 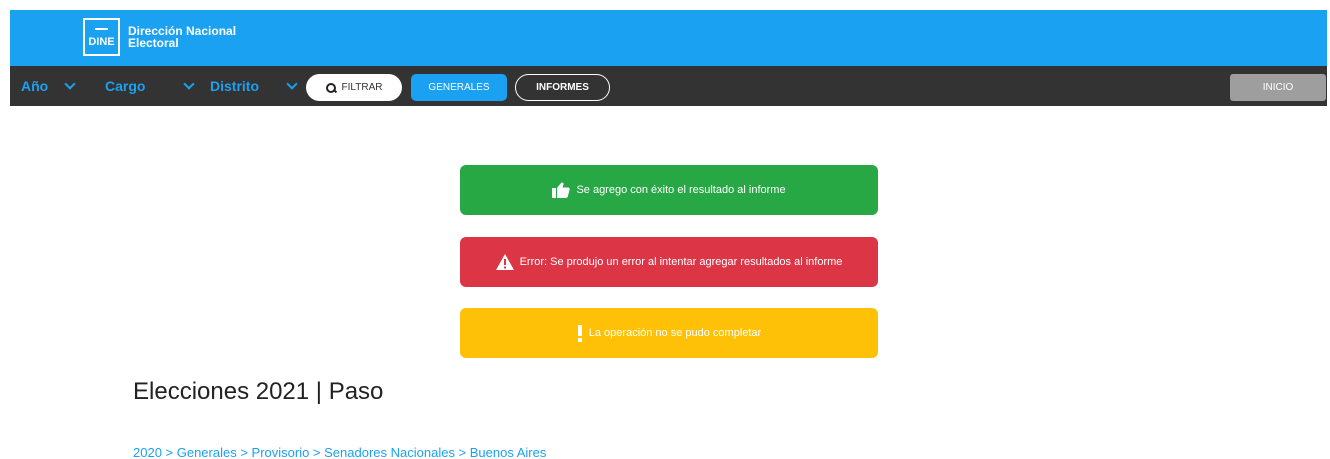 What do you see at coordinates (101, 42) in the screenshot?
I see `logo-text: DINE` at bounding box center [101, 42].